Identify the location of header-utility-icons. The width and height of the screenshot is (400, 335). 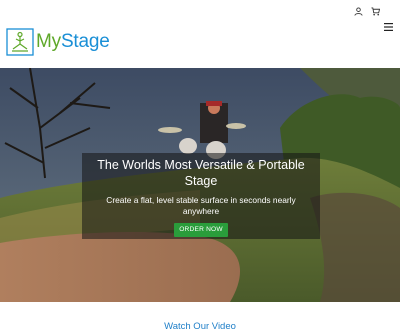
(367, 11).